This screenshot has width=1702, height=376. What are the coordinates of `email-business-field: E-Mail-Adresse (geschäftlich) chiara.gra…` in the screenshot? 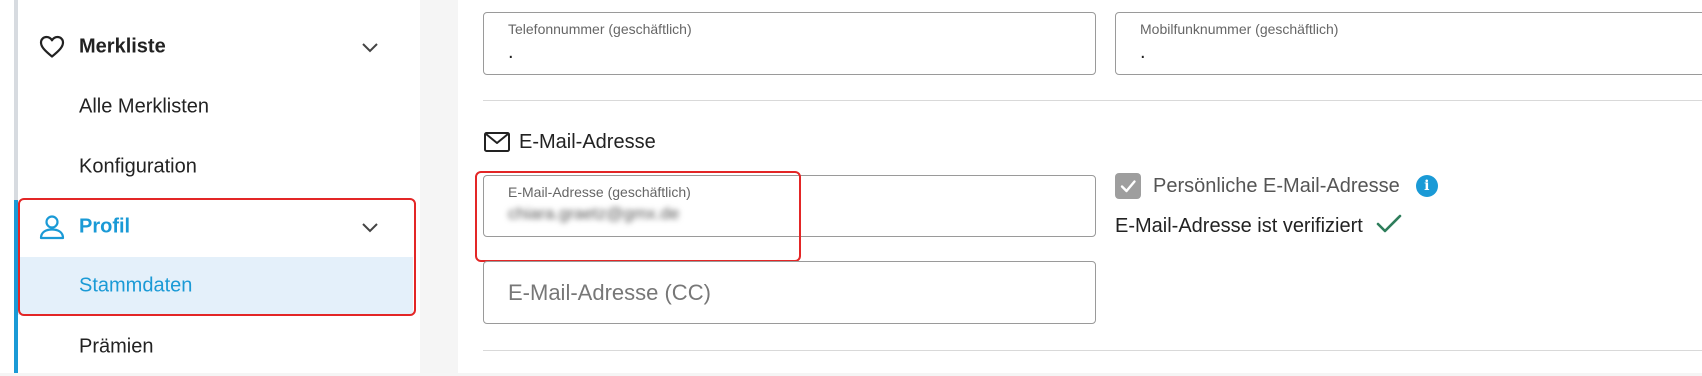 It's located at (789, 206).